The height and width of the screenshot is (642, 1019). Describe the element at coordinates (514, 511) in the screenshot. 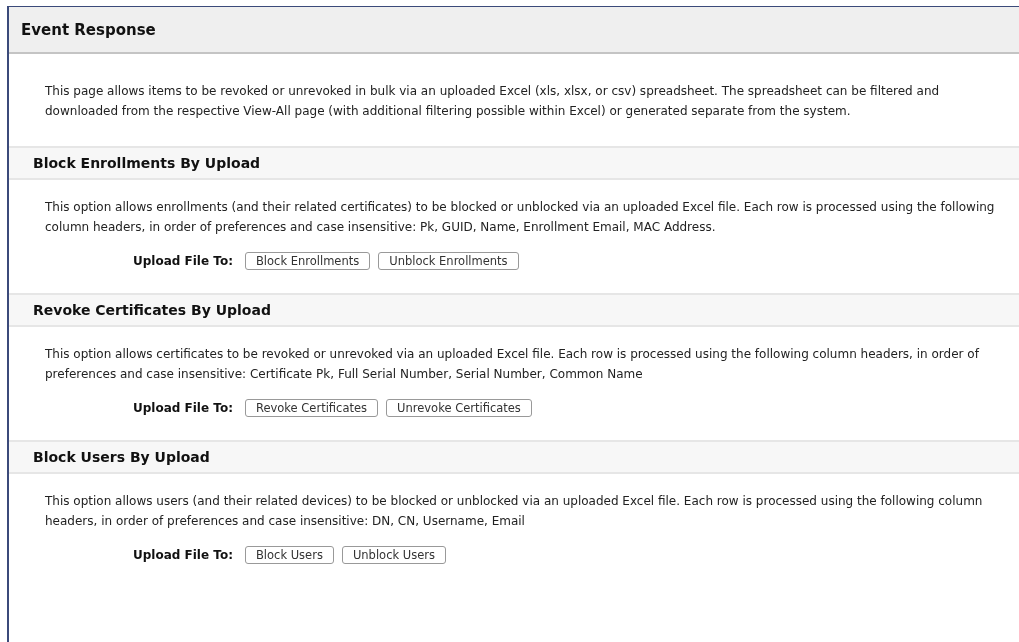

I see `section-description: This option allows users (and their related devices) to be blocked or unblocked via an uploaded Excel file. Each row is processed using the following column headers, in order of preferences and case insensitive: DN, CN, Username, Email` at that location.